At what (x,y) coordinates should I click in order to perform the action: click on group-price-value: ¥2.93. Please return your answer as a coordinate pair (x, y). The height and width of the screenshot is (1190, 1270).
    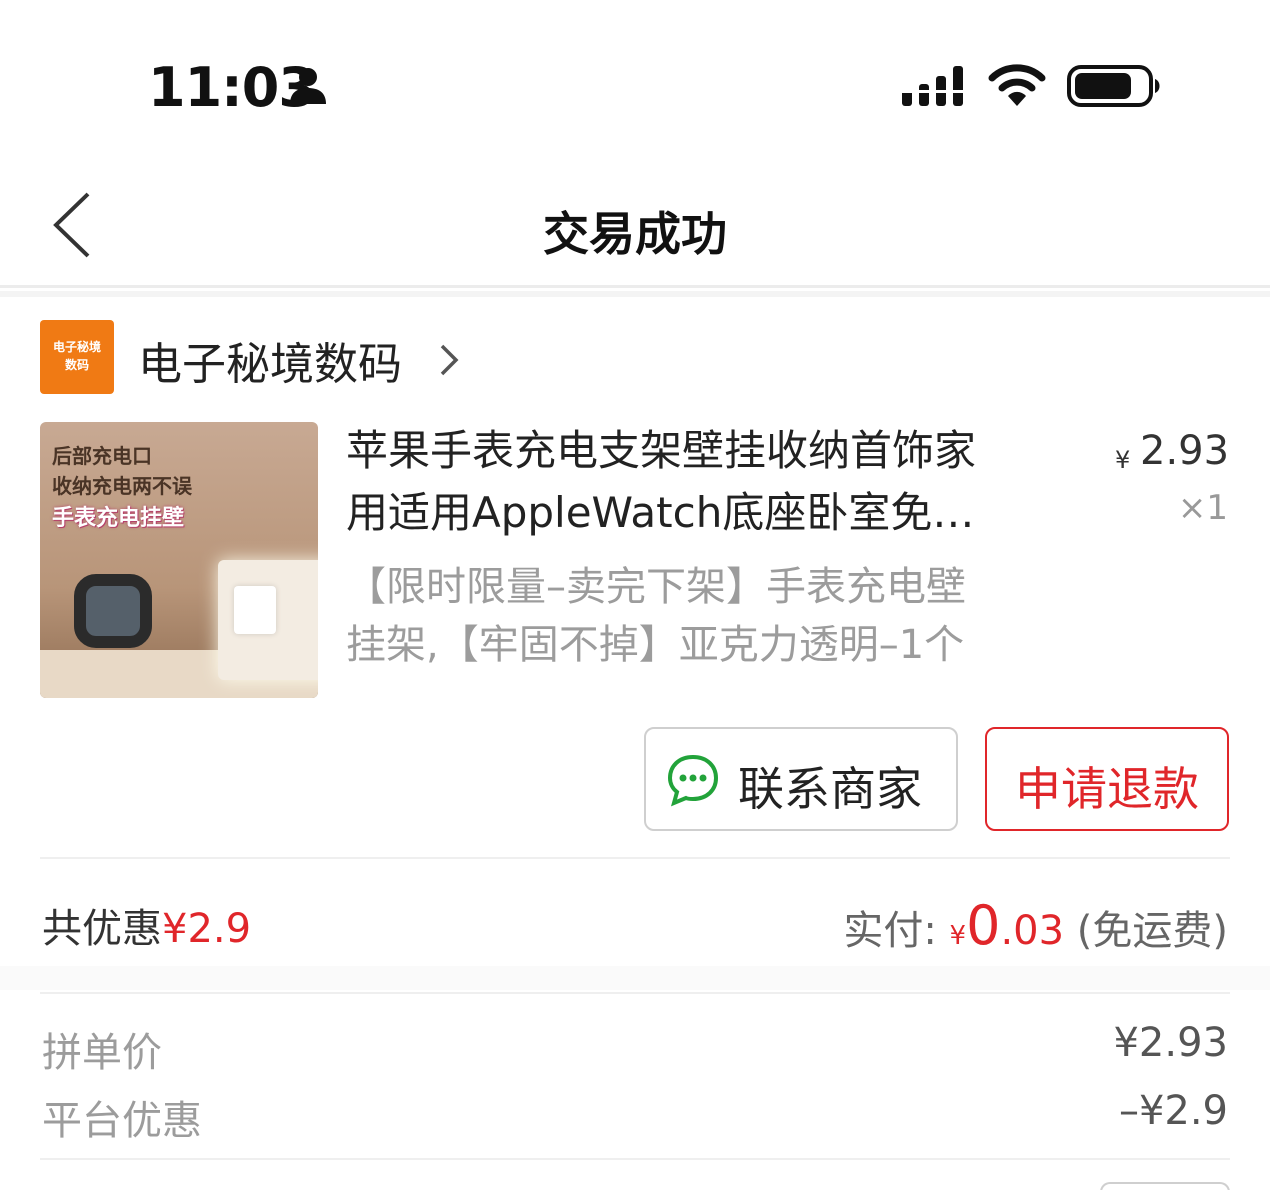
    Looking at the image, I should click on (1170, 1043).